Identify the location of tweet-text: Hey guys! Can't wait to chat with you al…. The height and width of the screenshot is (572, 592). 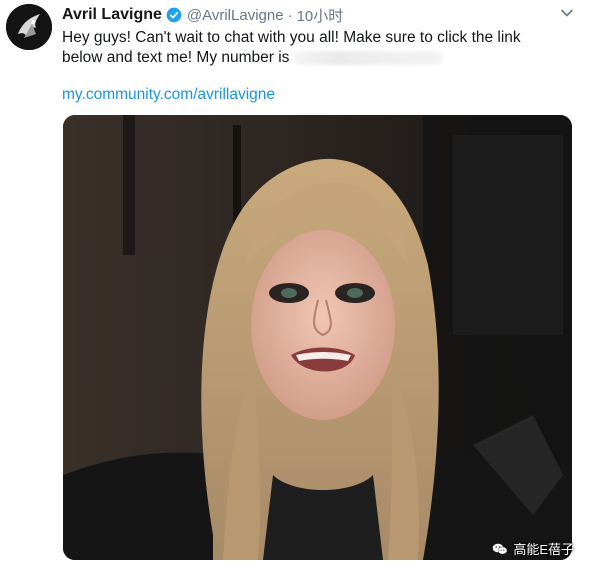
(312, 48).